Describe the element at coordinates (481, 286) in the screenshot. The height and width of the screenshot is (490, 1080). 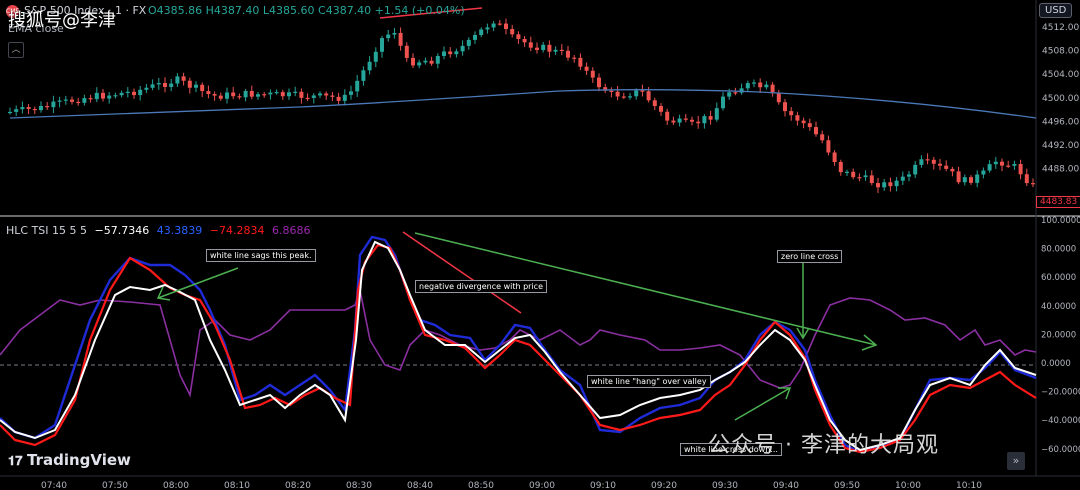
I see `annotation-divergence: negative divergence with price` at that location.